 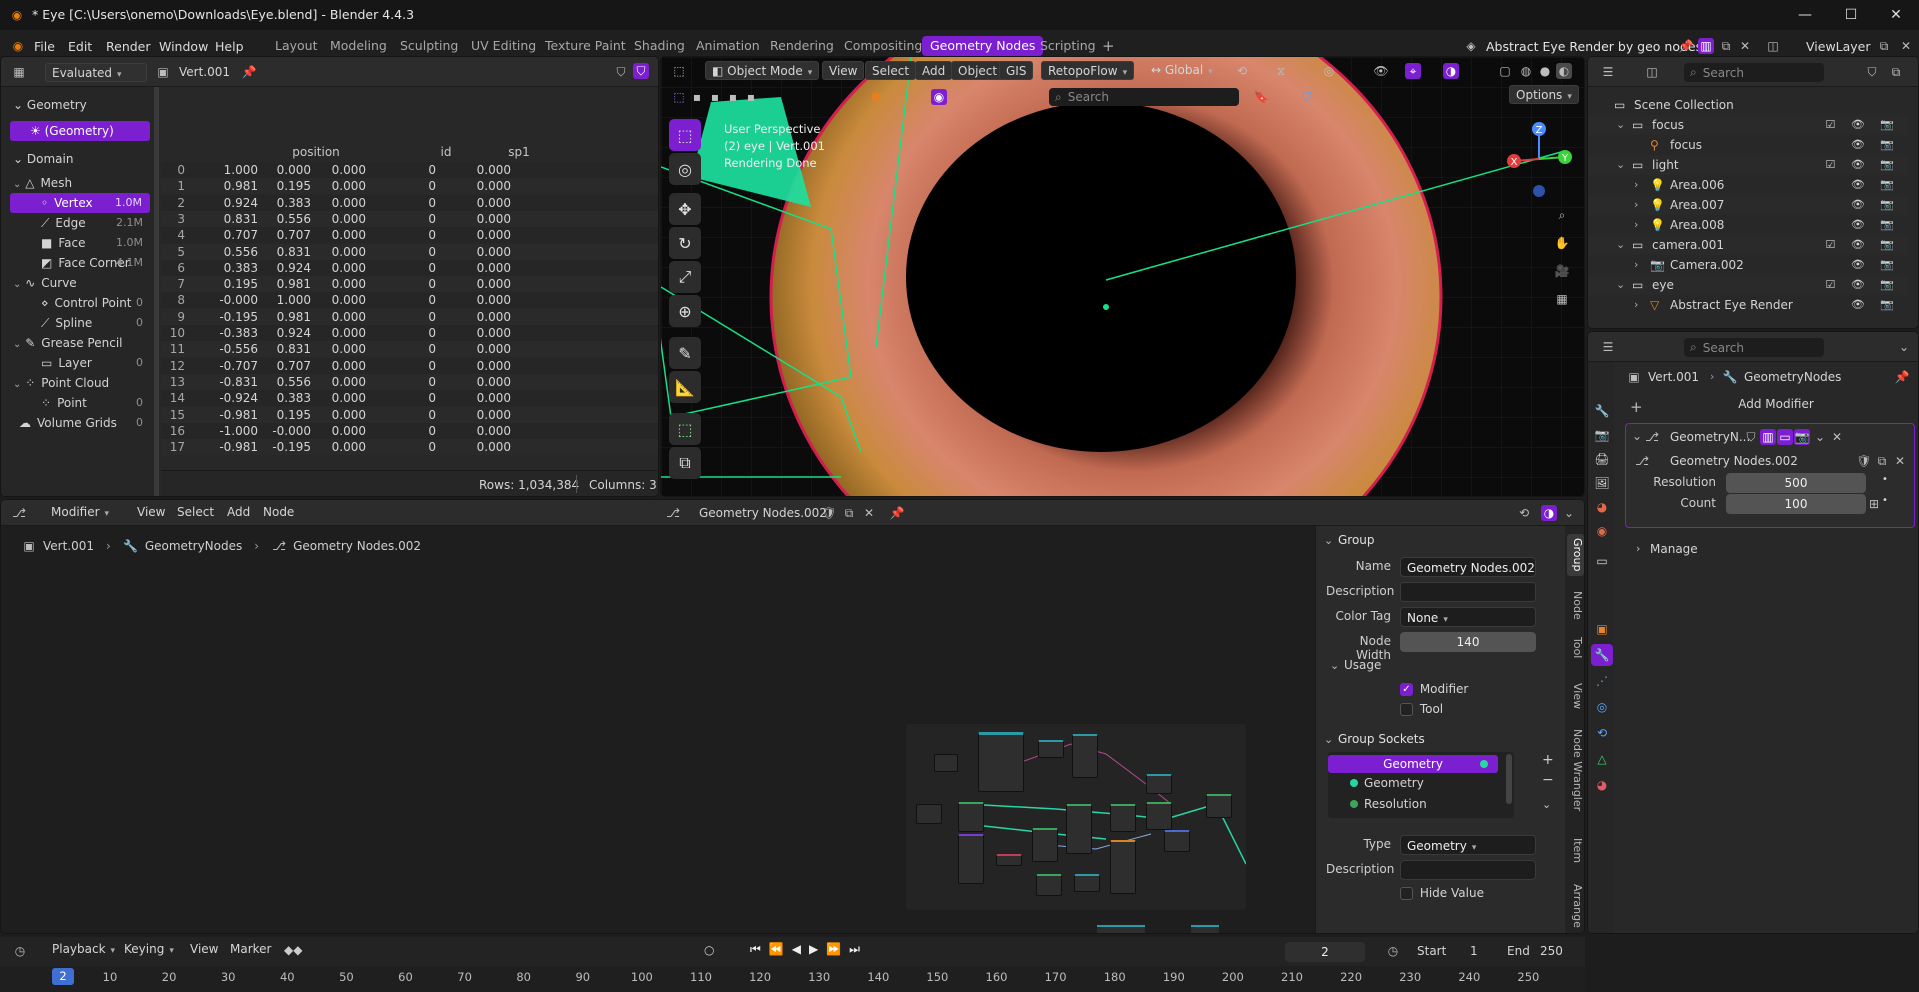 What do you see at coordinates (293, 950) in the screenshot?
I see `keyframe-nav-icon: ◆◆` at bounding box center [293, 950].